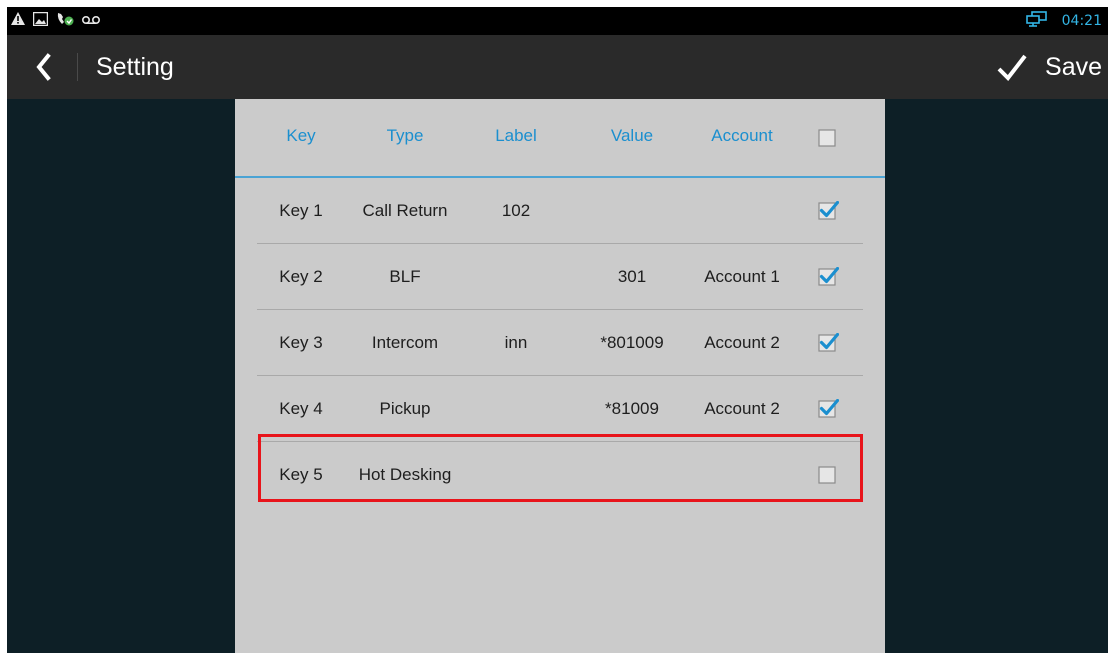  Describe the element at coordinates (65, 21) in the screenshot. I see `call-forward-icon` at that location.